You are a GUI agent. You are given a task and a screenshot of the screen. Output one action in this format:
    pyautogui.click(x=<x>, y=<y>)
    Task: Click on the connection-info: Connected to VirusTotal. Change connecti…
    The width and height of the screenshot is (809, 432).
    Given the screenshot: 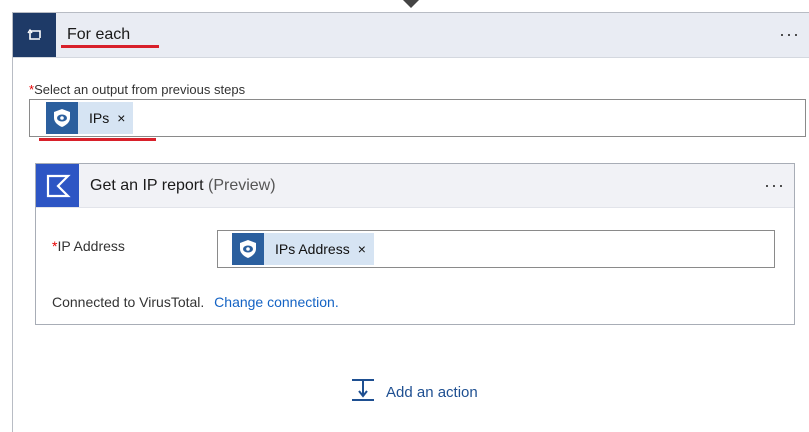 What is the action you would take?
    pyautogui.click(x=195, y=302)
    